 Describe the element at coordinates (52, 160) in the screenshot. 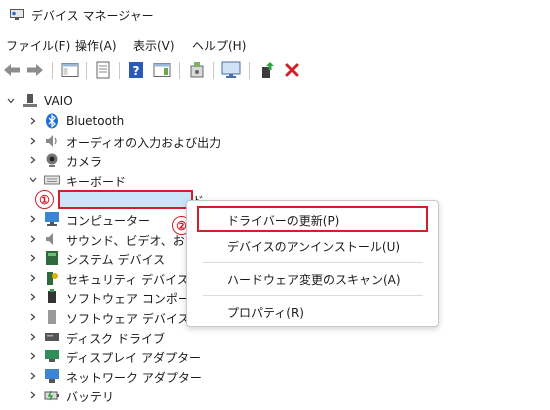

I see `camera-icon` at that location.